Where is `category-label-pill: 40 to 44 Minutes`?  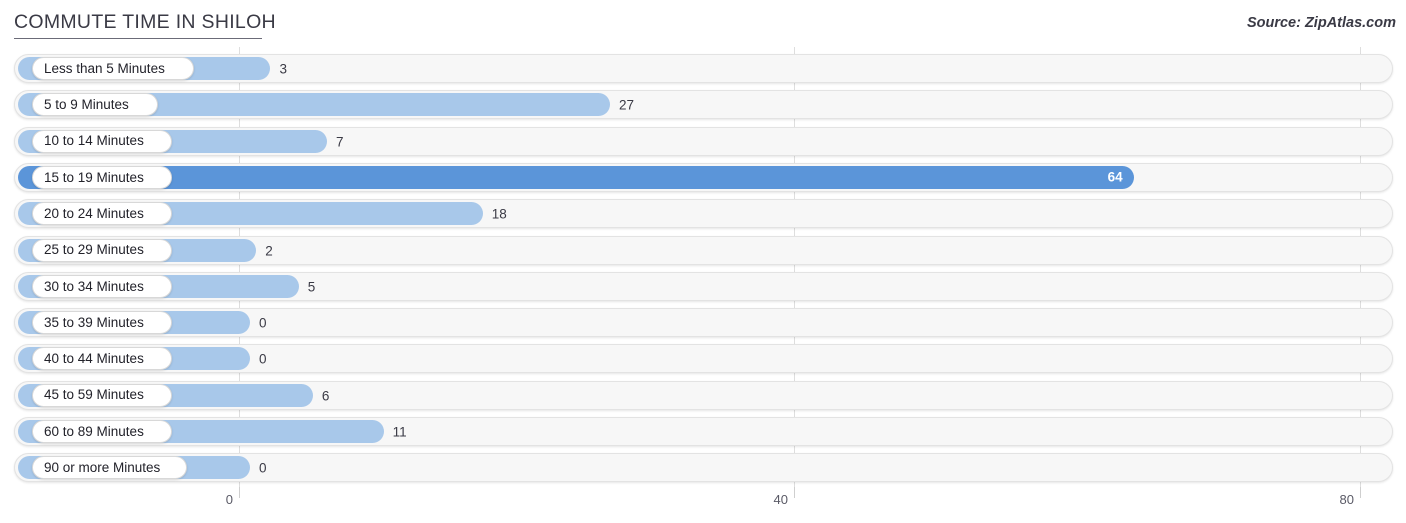 category-label-pill: 40 to 44 Minutes is located at coordinates (102, 359).